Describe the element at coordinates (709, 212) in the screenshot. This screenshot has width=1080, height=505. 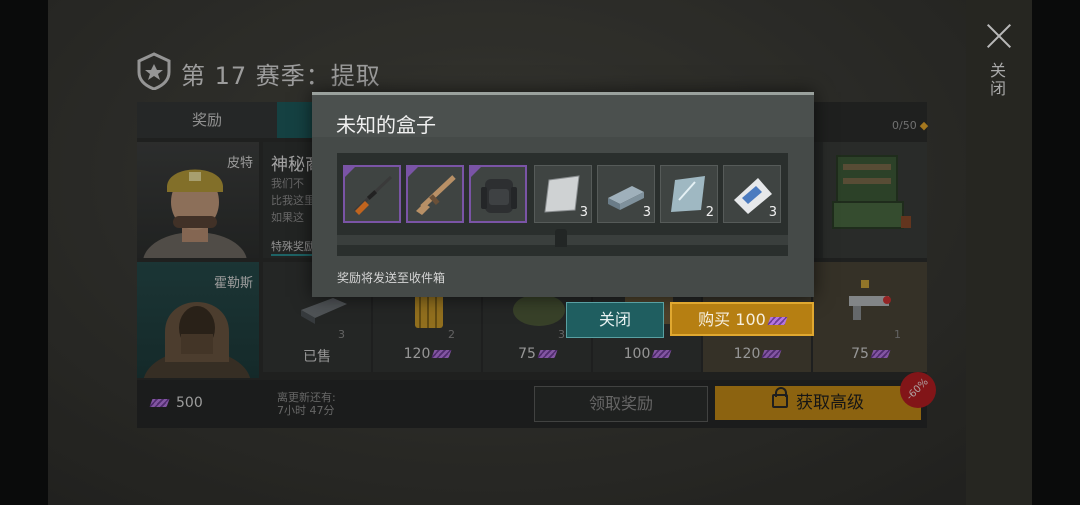
I see `item-count: 2` at that location.